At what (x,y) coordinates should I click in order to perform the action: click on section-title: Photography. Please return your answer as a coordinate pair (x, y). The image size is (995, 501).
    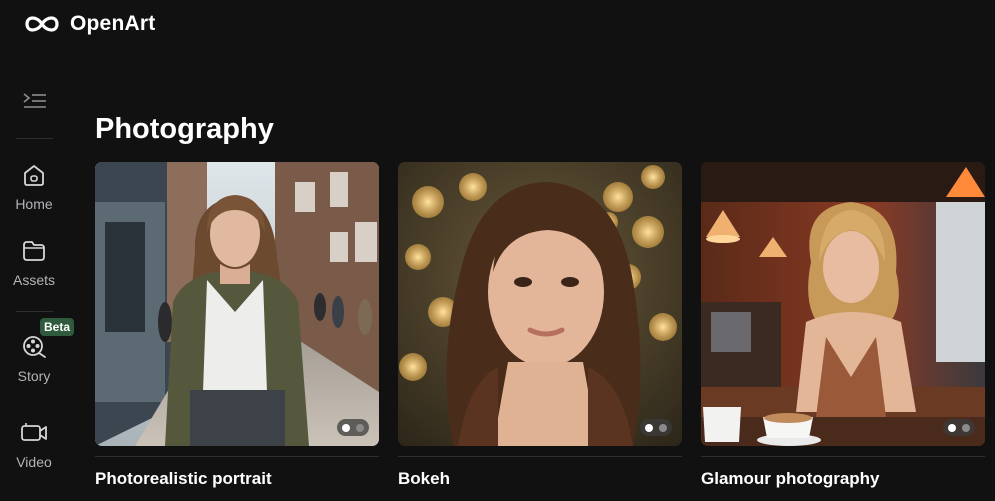
    Looking at the image, I should click on (184, 129).